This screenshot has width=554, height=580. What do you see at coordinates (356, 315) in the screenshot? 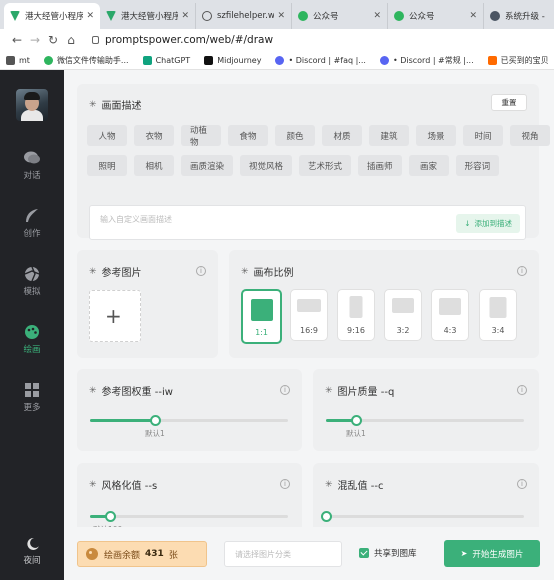
I see `ratio-option-9-16: 9:16` at bounding box center [356, 315].